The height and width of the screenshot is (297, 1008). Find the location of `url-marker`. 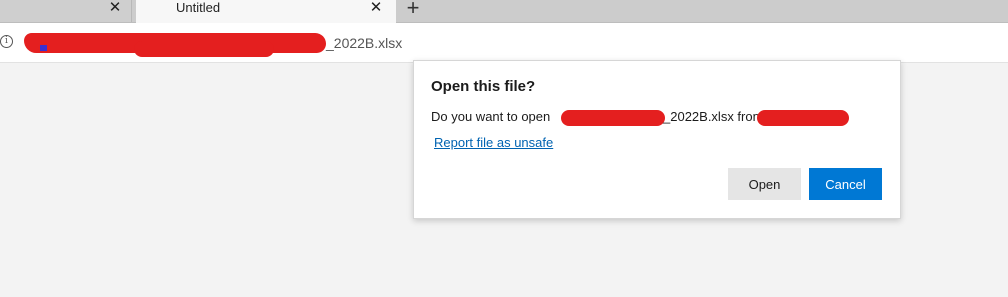

url-marker is located at coordinates (43, 48).